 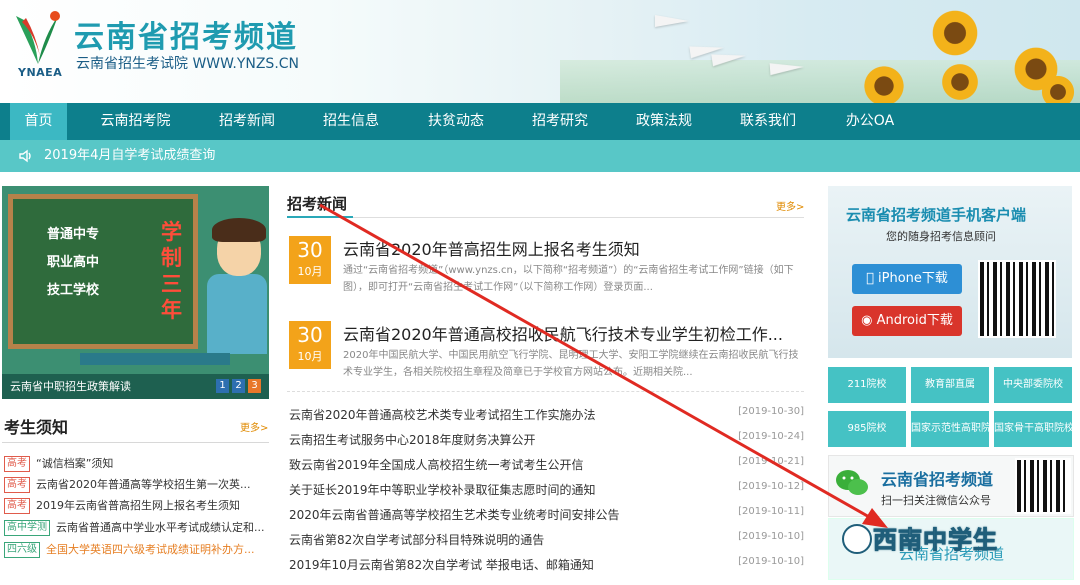 What do you see at coordinates (73, 234) in the screenshot?
I see `board-line: 普通中专` at bounding box center [73, 234].